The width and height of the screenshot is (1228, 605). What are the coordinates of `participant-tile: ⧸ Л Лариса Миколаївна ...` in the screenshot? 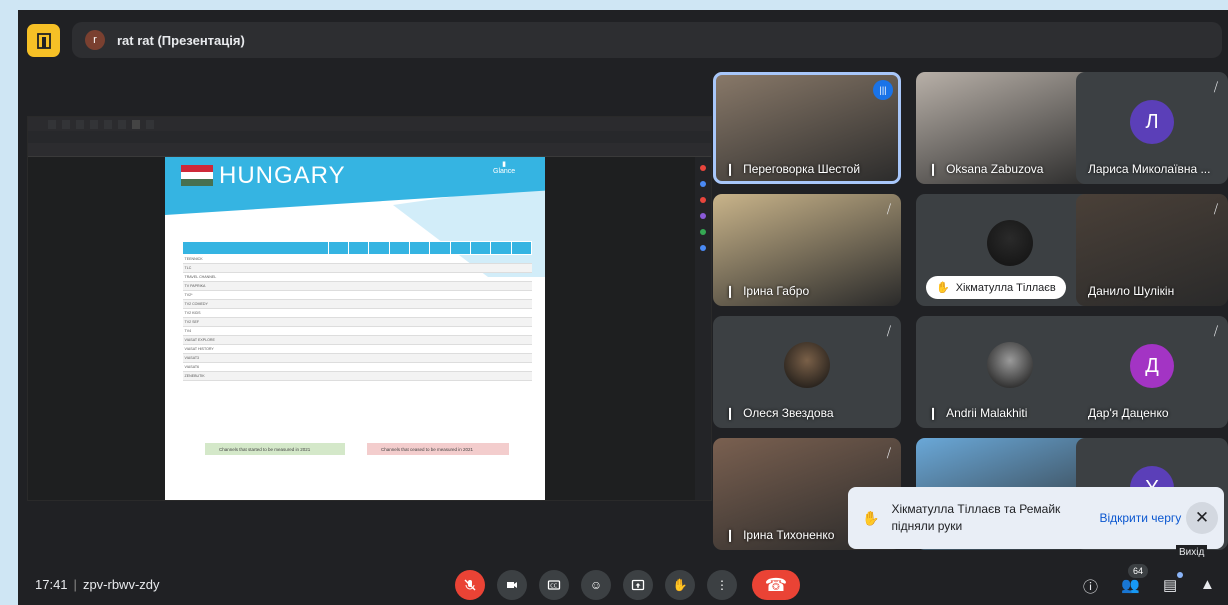 It's located at (1152, 128).